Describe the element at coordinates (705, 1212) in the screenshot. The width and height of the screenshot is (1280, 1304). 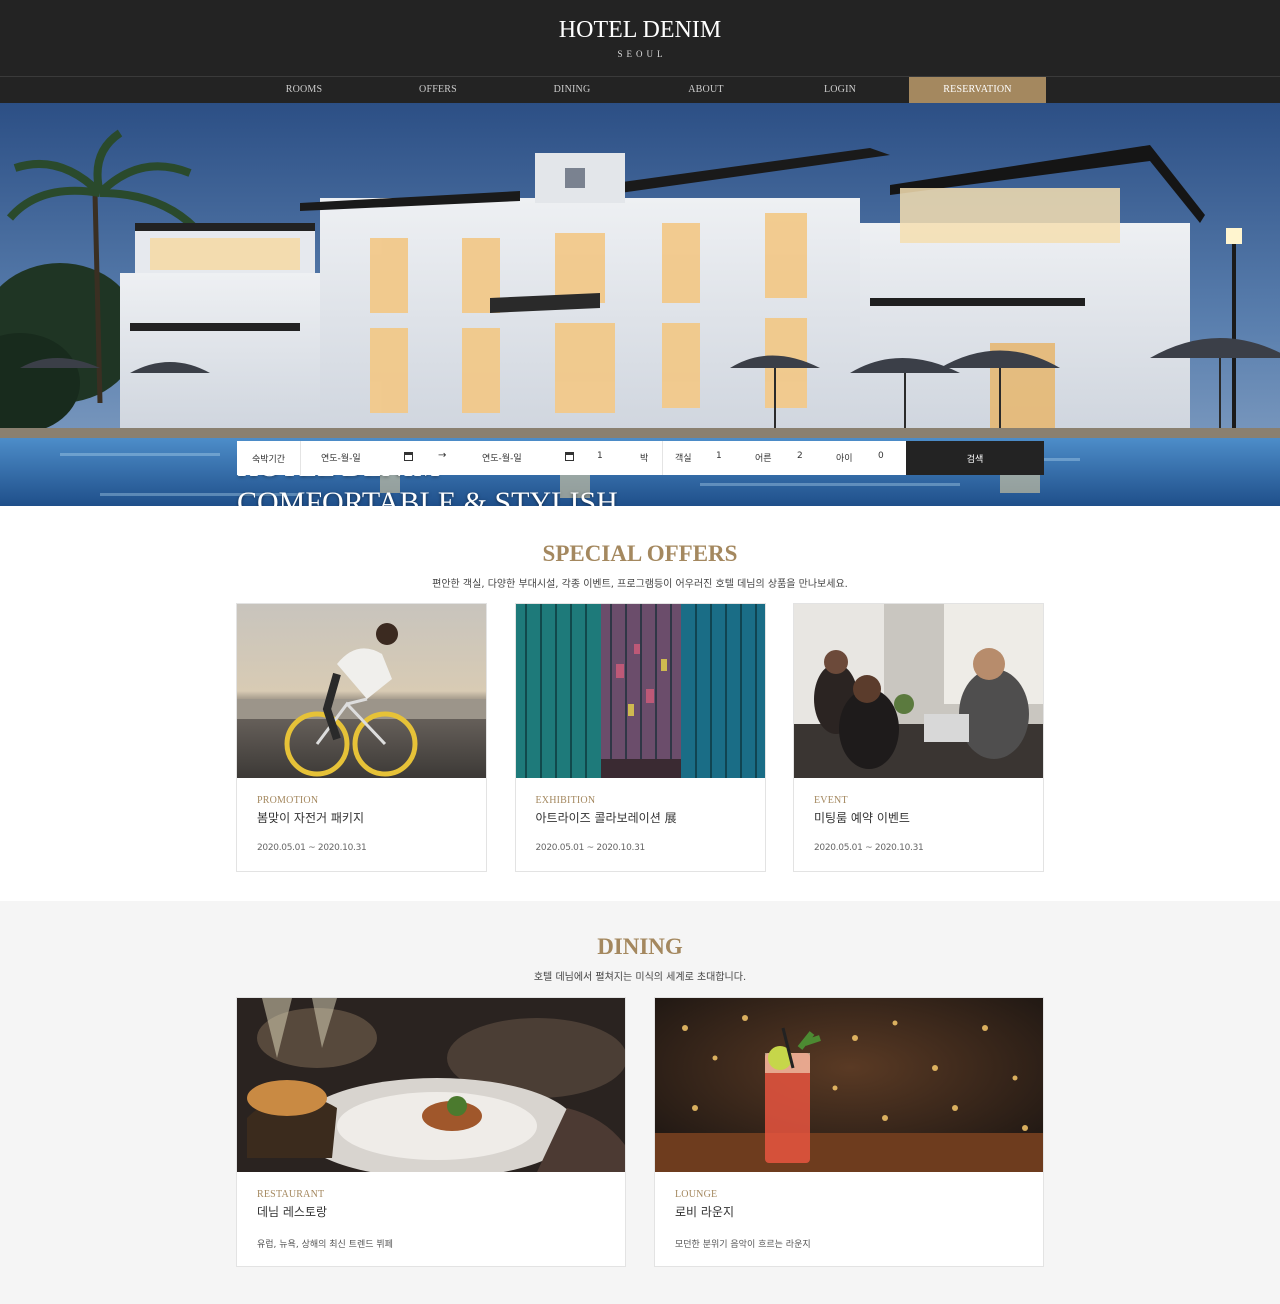
I see `dining-venue-title: 로비 라운지` at that location.